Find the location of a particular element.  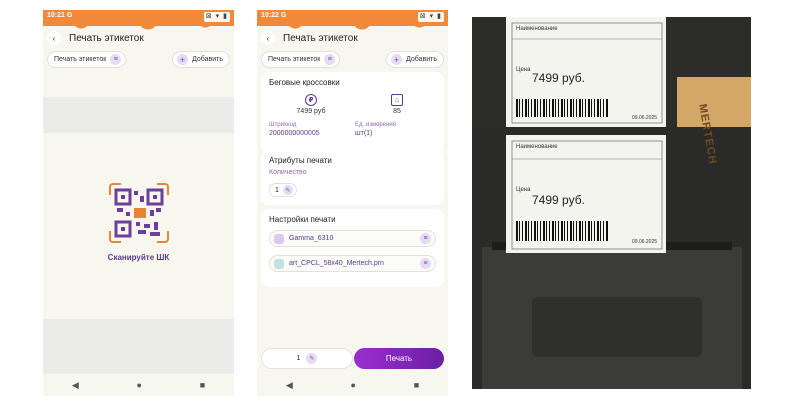

printer-select: Gamma_6310 ≡ is located at coordinates (352, 238).